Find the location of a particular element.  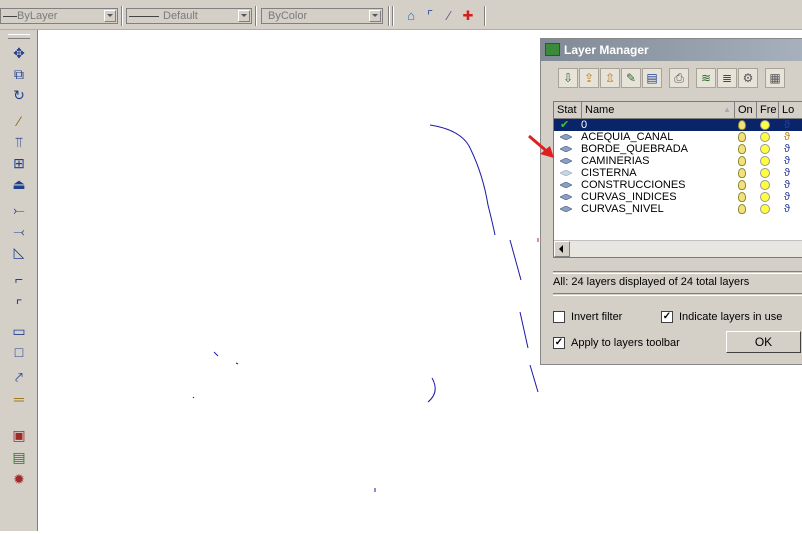

linetype-combo: Default is located at coordinates (189, 16).